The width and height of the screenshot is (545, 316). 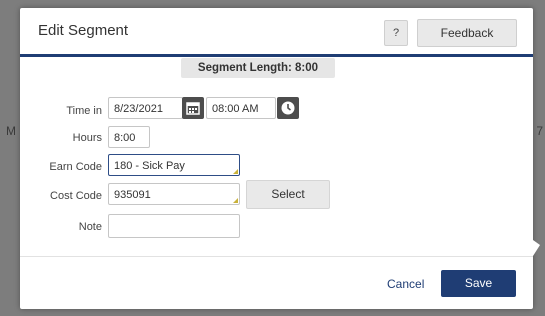 What do you see at coordinates (258, 68) in the screenshot?
I see `segment-length-banner: Segment Length: 8:00` at bounding box center [258, 68].